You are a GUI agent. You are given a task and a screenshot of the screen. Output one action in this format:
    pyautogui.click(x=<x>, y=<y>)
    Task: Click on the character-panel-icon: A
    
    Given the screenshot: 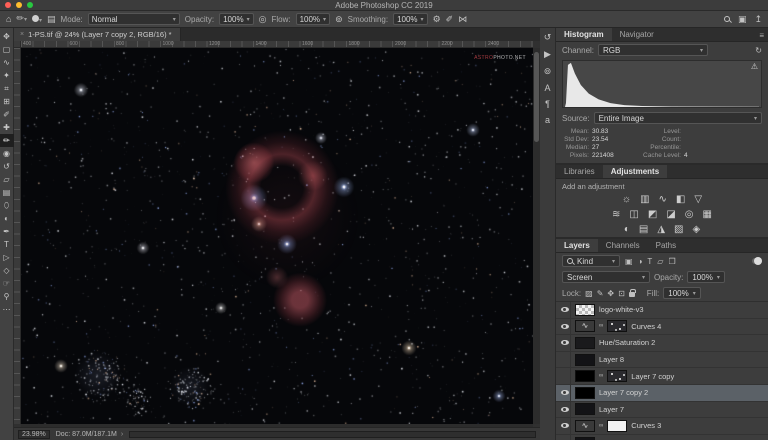 What is the action you would take?
    pyautogui.click(x=547, y=88)
    